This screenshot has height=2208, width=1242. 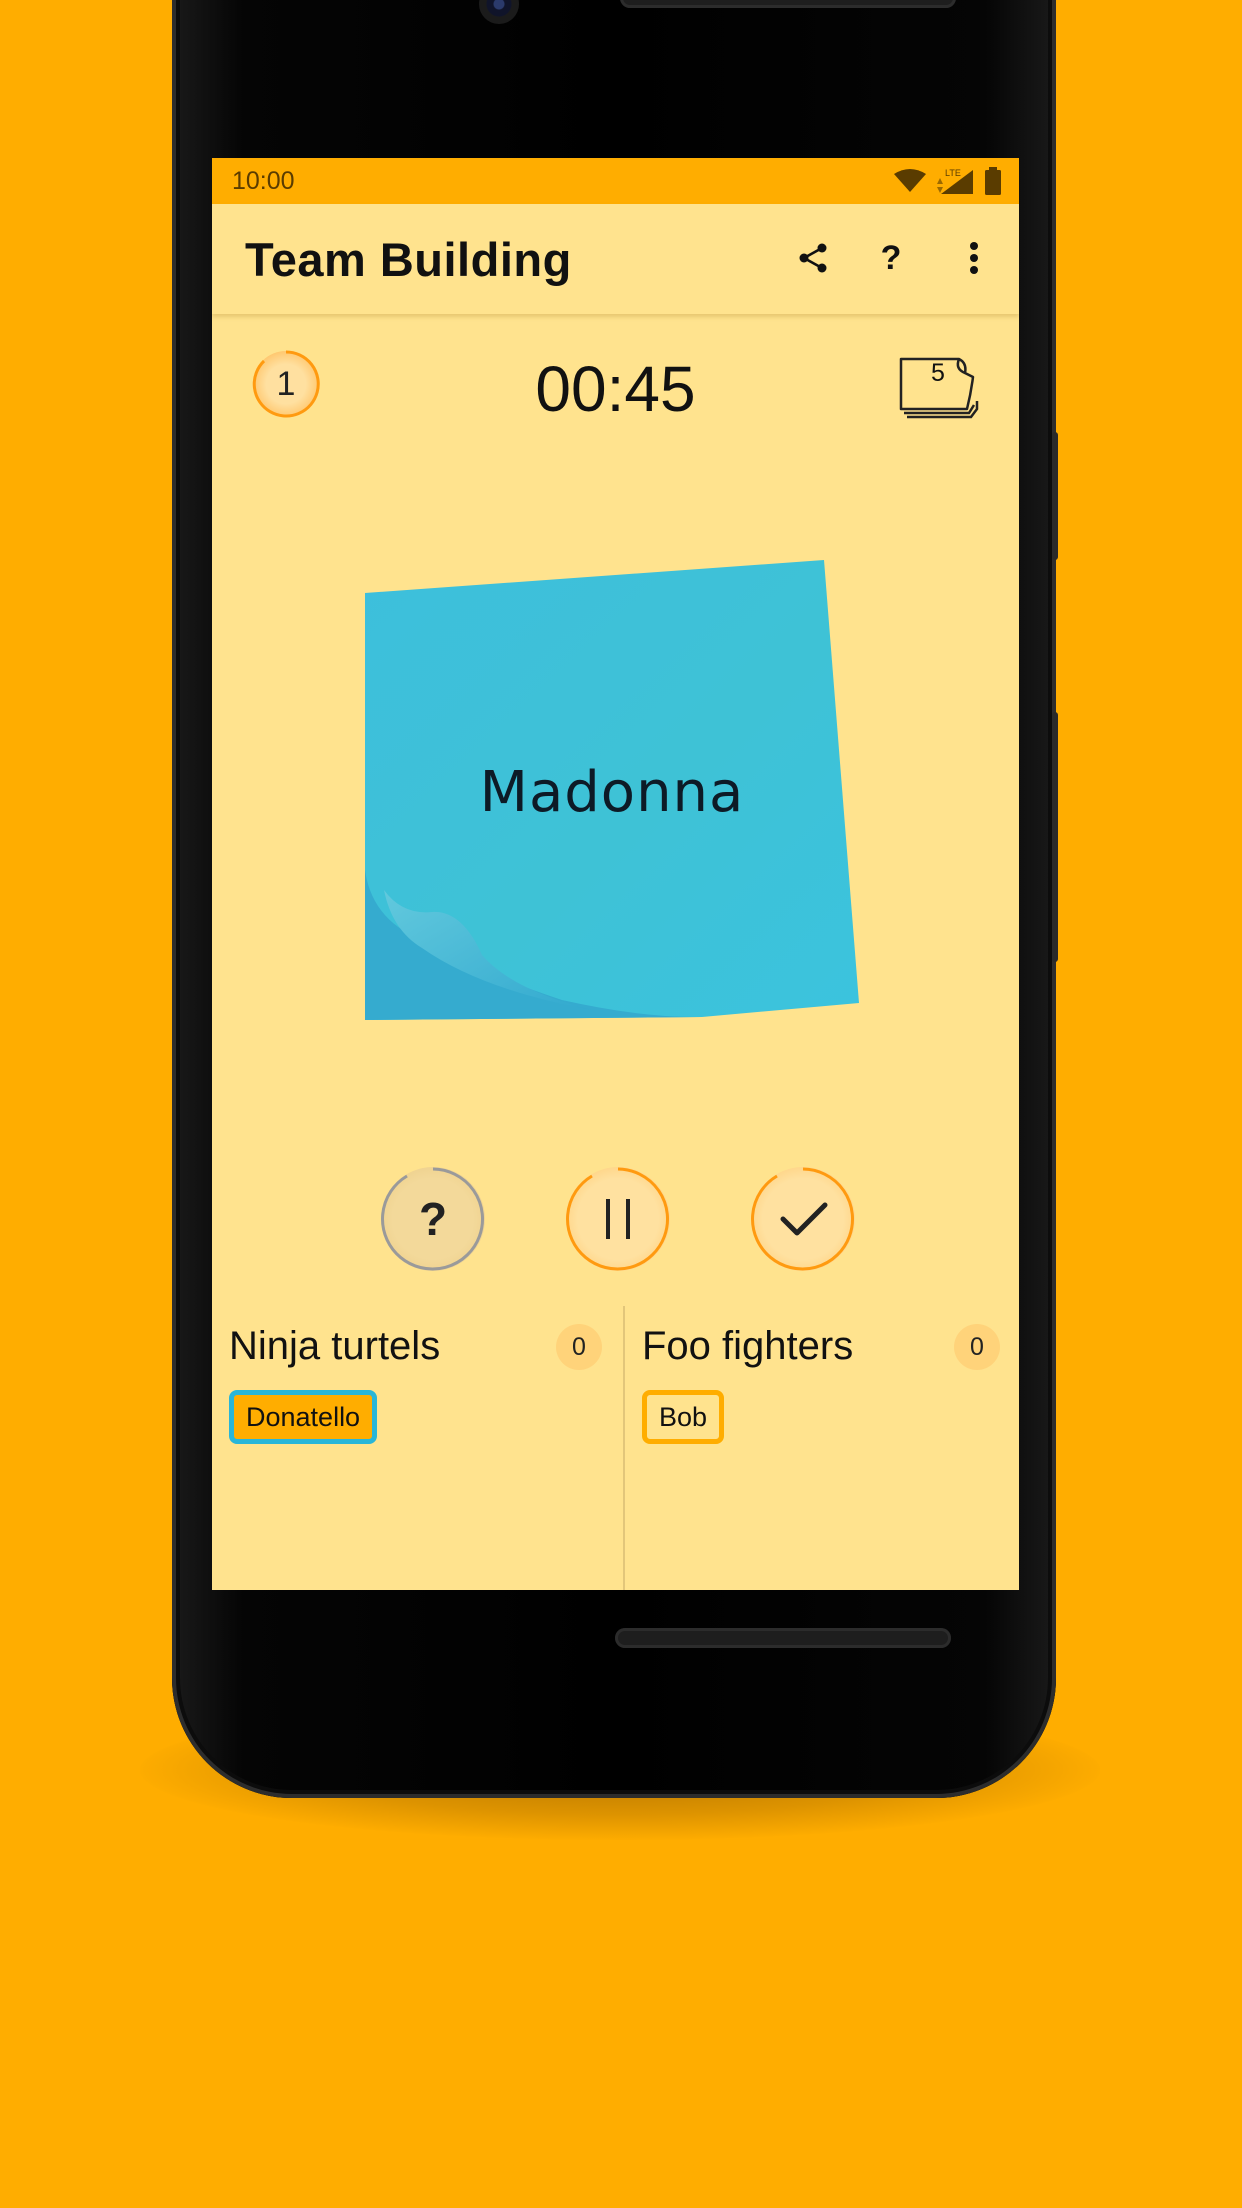 I want to click on cards-left-count: 5, so click(x=938, y=373).